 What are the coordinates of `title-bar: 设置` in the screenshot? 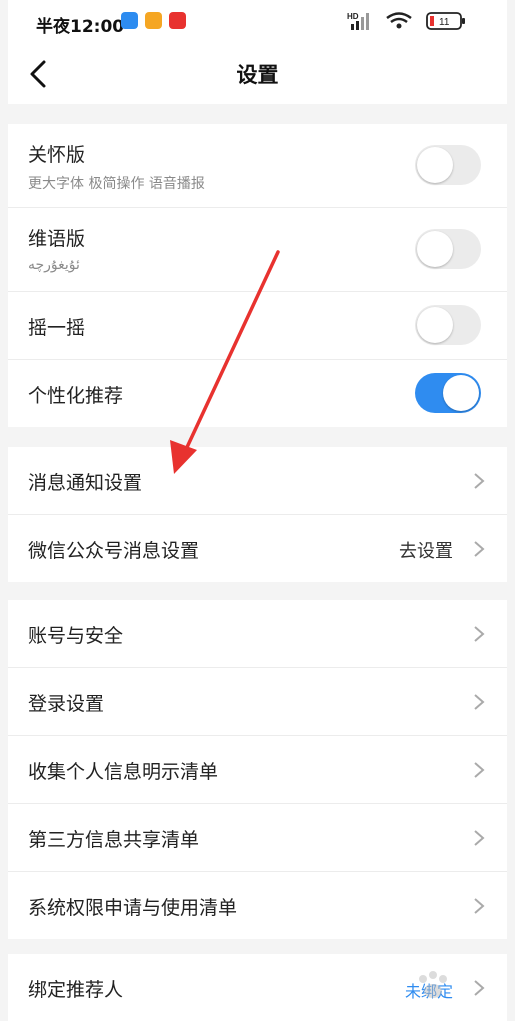 It's located at (257, 74).